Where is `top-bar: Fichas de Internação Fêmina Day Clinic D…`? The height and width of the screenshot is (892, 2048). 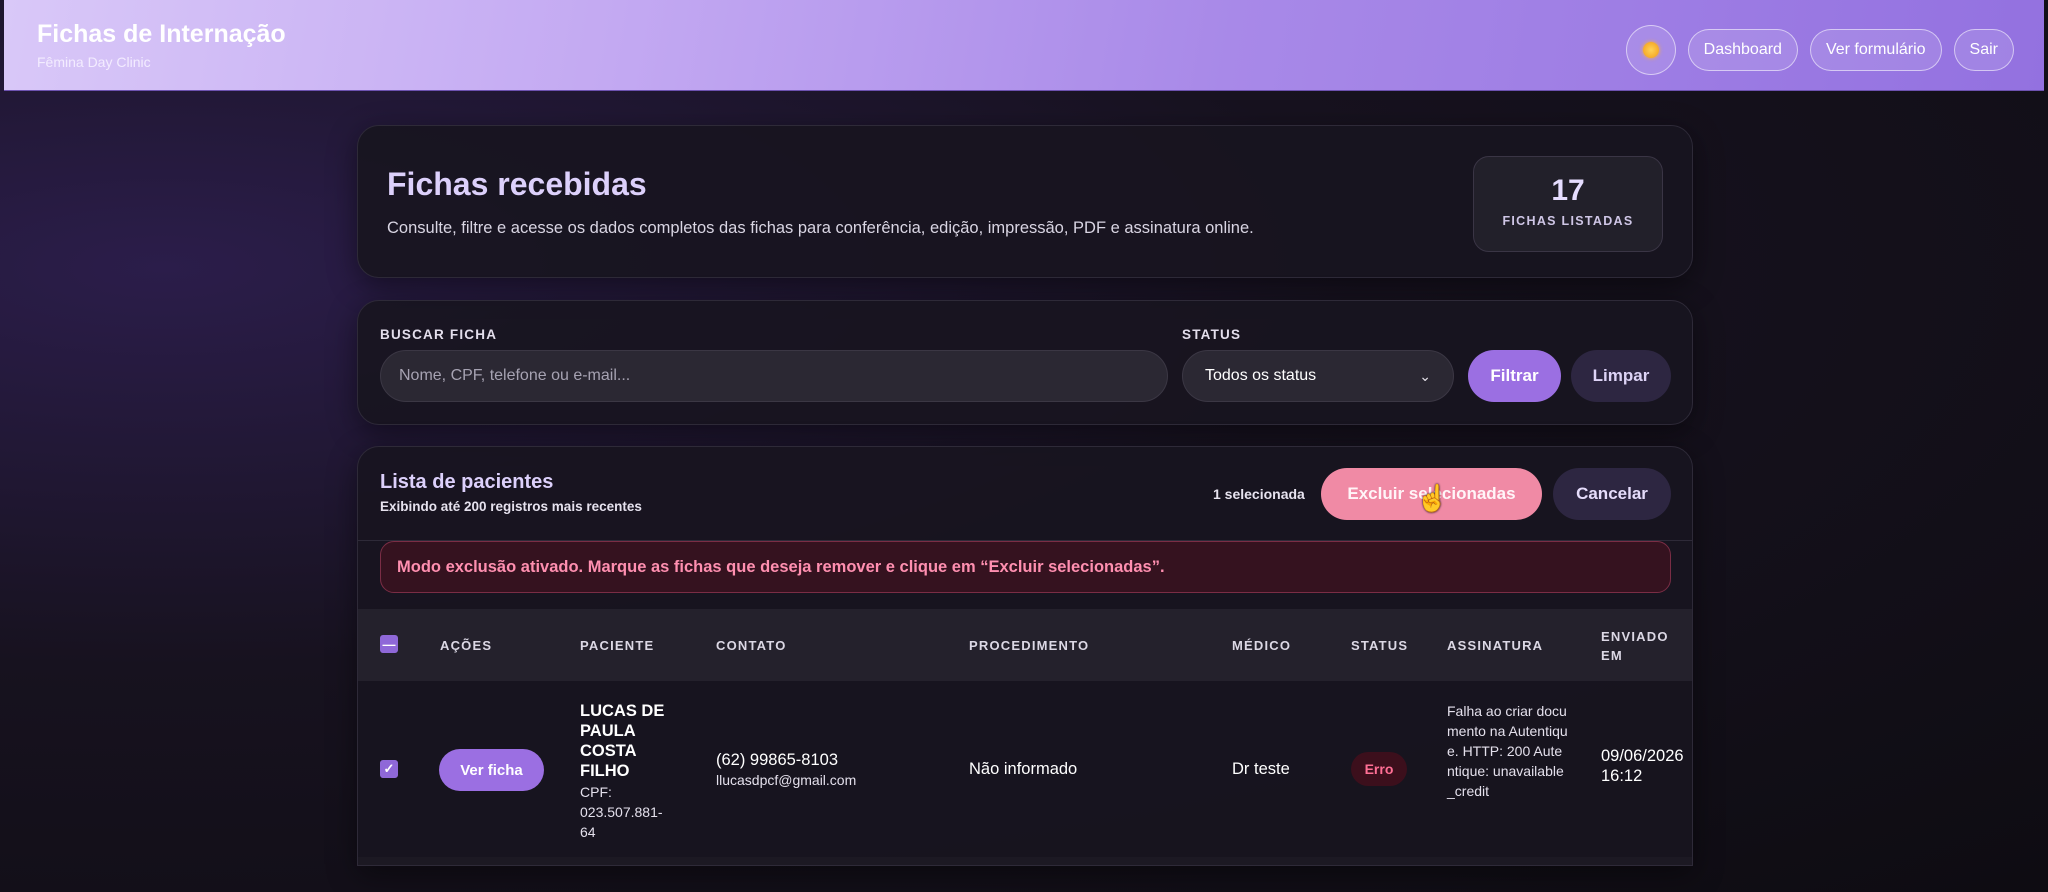 top-bar: Fichas de Internação Fêmina Day Clinic D… is located at coordinates (1024, 45).